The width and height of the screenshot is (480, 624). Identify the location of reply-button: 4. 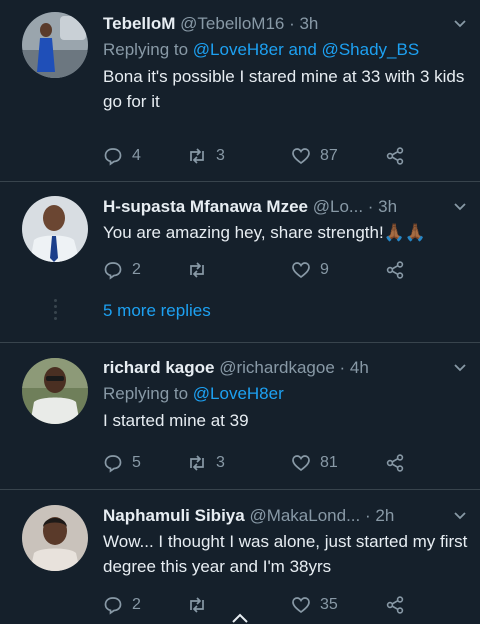
(122, 156).